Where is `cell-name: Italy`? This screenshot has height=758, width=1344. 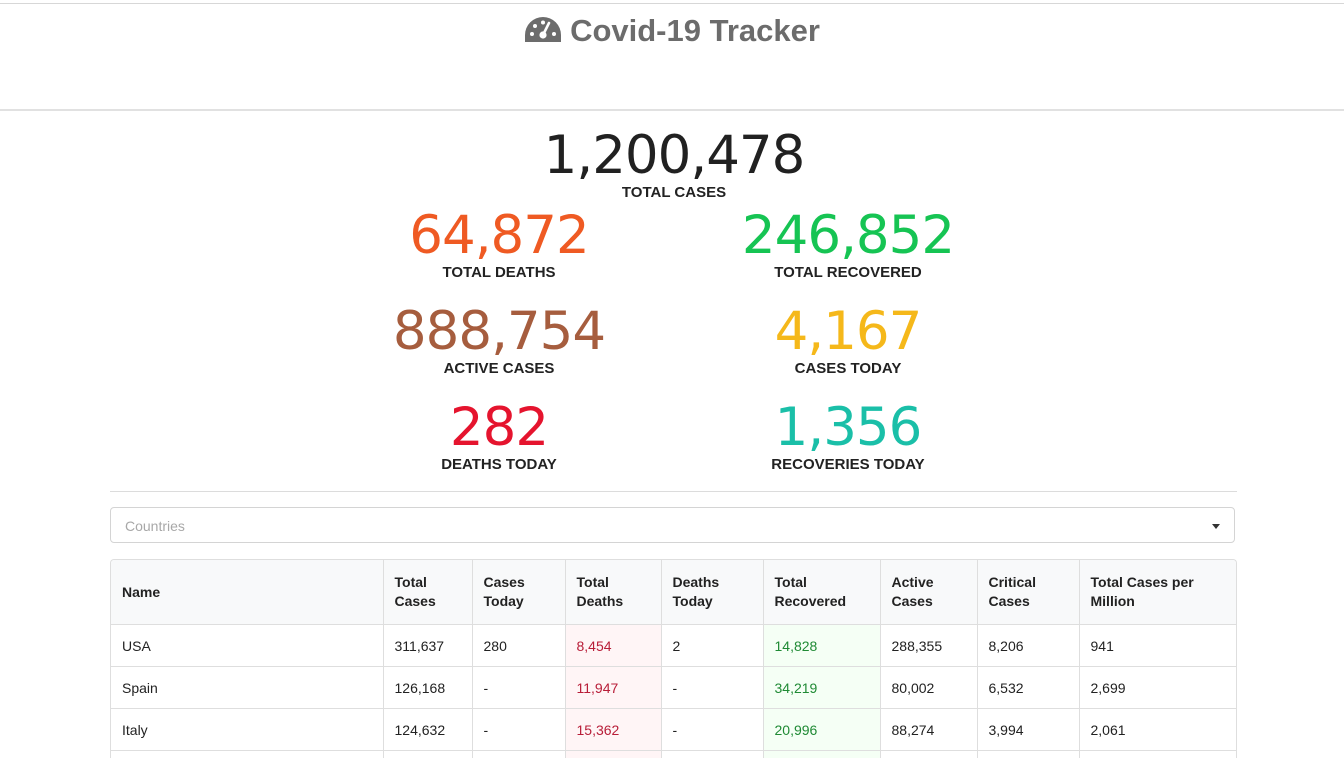 cell-name: Italy is located at coordinates (247, 729).